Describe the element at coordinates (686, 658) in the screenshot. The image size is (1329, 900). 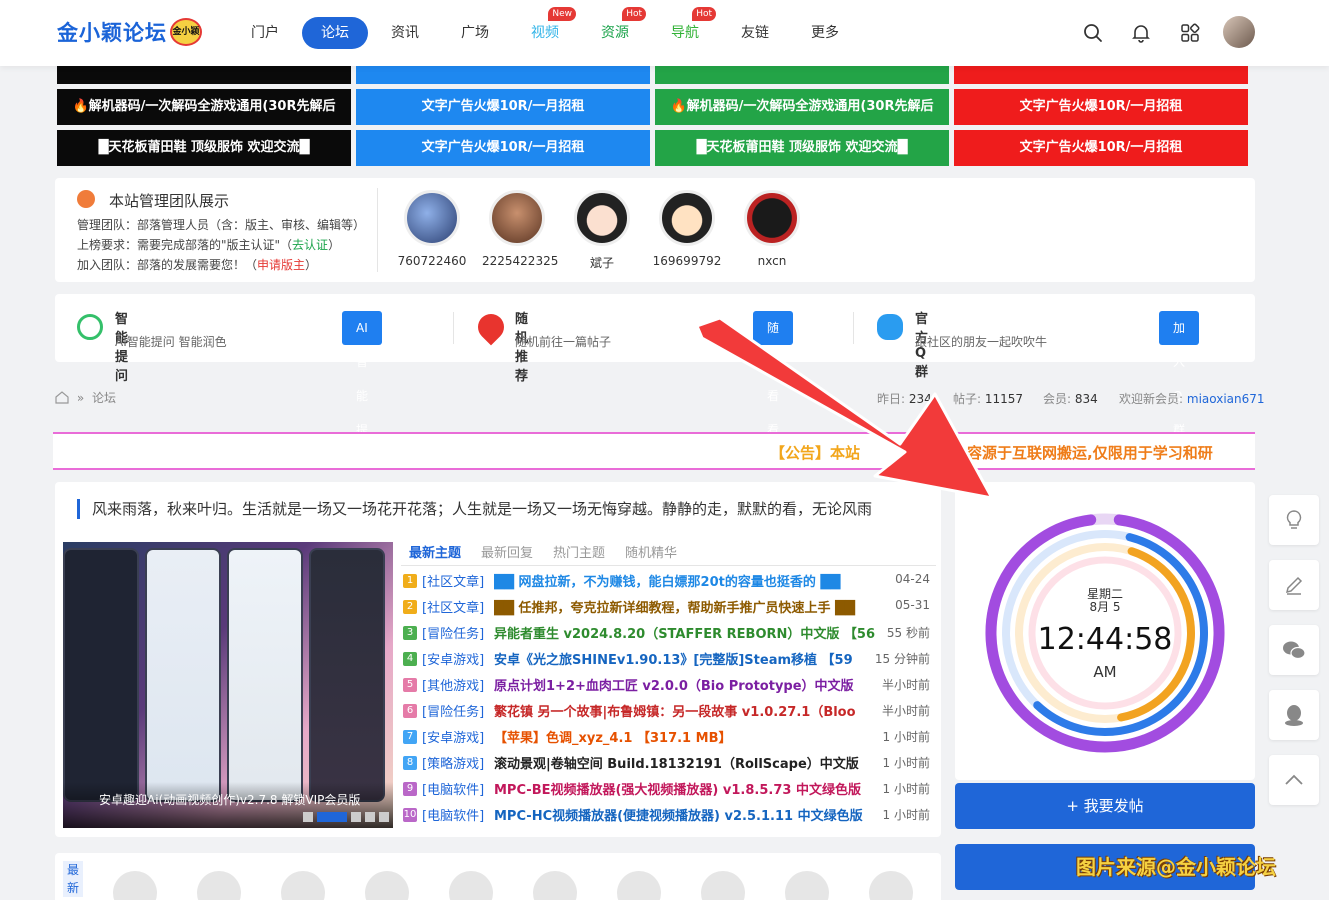
I see `topic-title: 安卓《光之旅SHINEv1.90.13》[完整版]Steam移植 【59` at that location.